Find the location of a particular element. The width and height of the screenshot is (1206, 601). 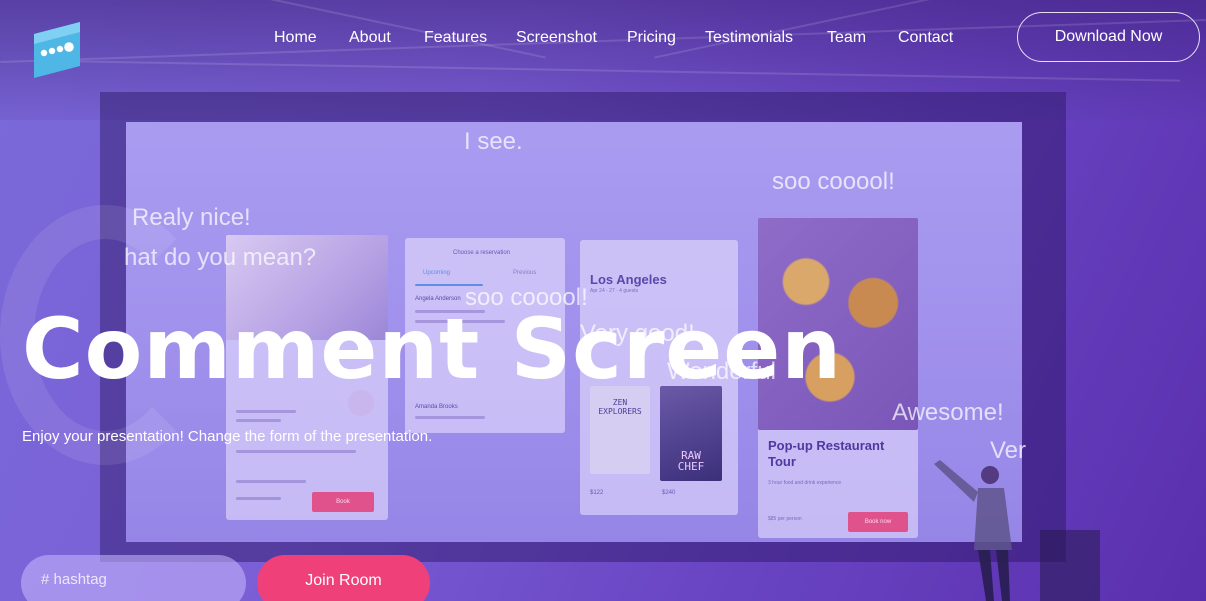

nav-screenshot: Screenshot is located at coordinates (556, 38).